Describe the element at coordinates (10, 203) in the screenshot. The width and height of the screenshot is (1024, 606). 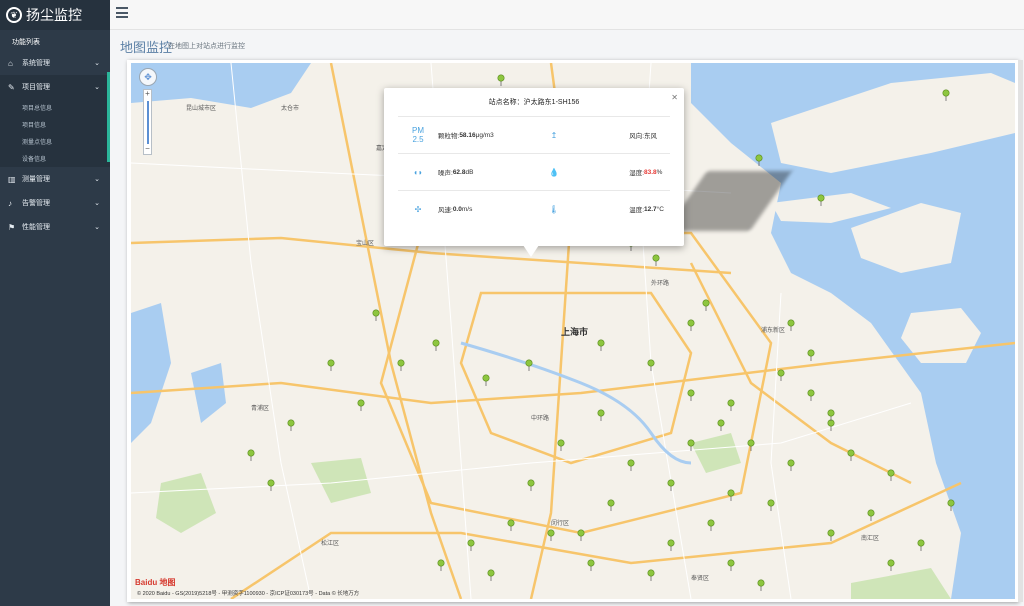
I see `bell-icon: ♪` at that location.